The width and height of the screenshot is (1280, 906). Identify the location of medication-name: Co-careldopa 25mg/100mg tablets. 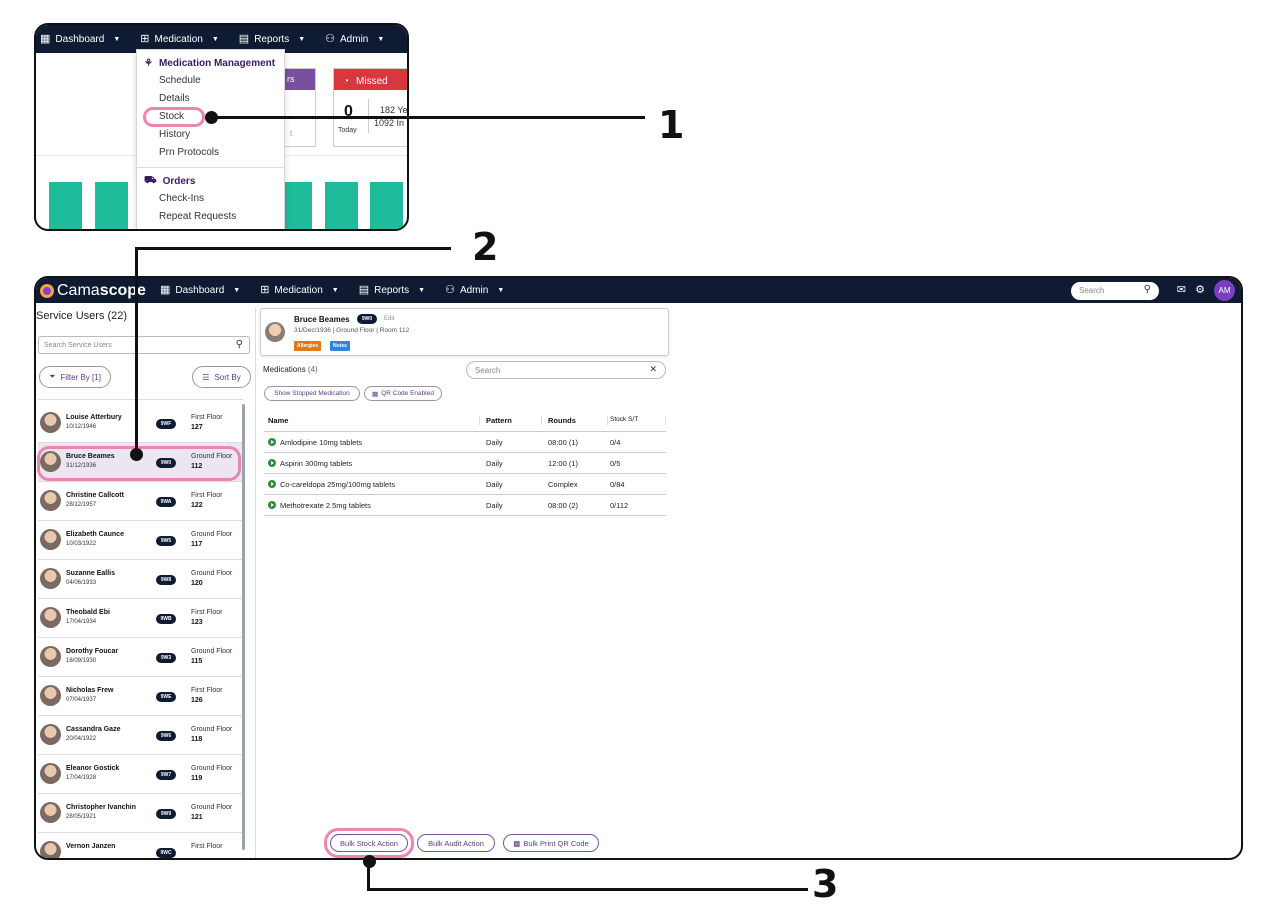
(331, 484).